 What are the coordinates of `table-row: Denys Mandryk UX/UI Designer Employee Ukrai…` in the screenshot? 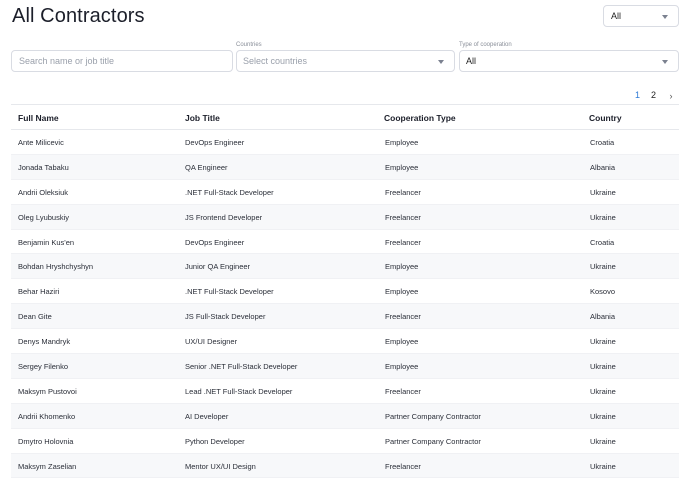 It's located at (345, 342).